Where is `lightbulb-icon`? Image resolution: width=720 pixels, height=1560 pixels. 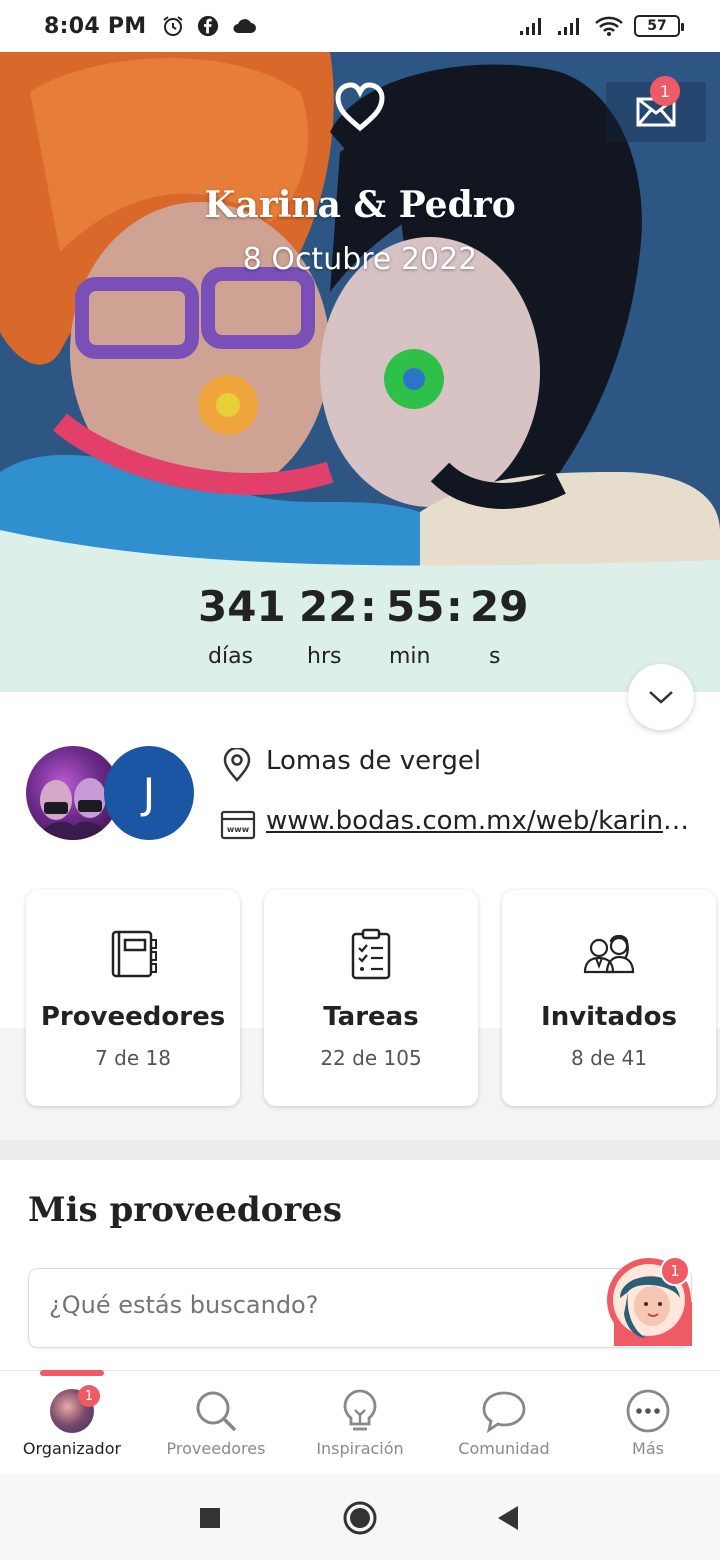 lightbulb-icon is located at coordinates (360, 1410).